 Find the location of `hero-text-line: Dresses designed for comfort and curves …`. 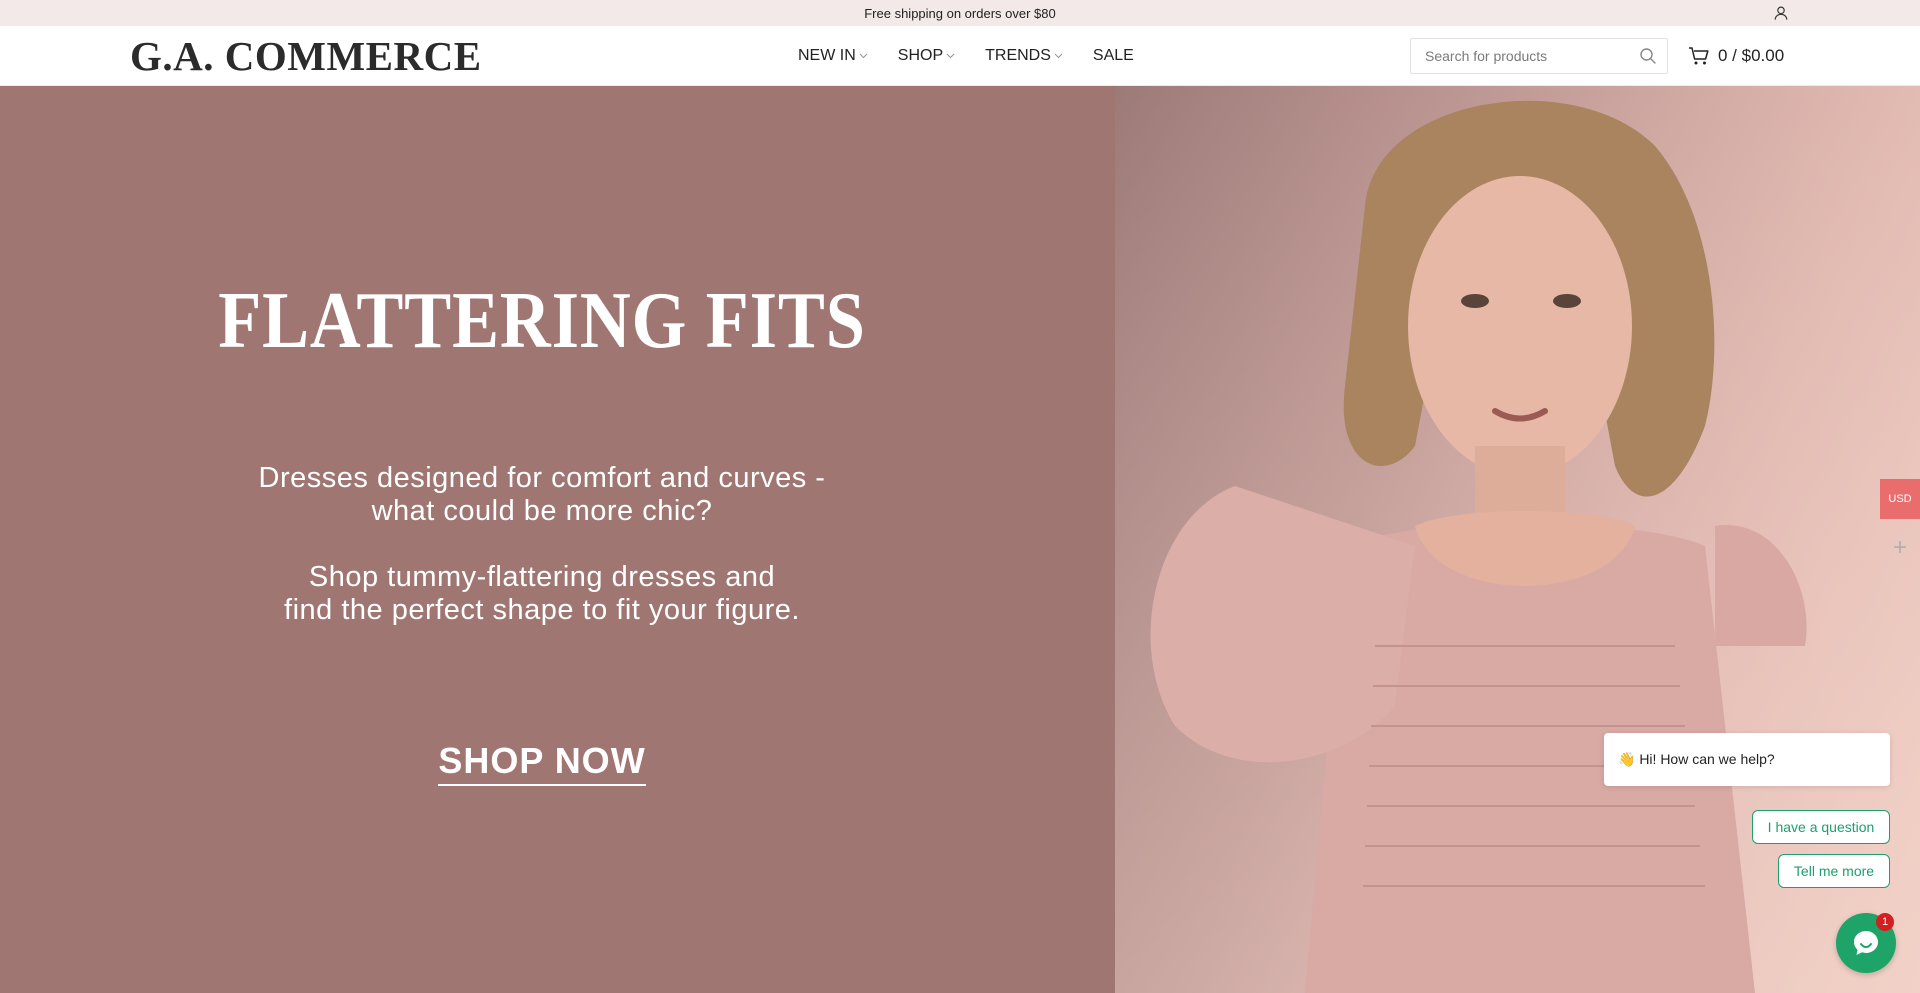

hero-text-line: Dresses designed for comfort and curves … is located at coordinates (542, 478).